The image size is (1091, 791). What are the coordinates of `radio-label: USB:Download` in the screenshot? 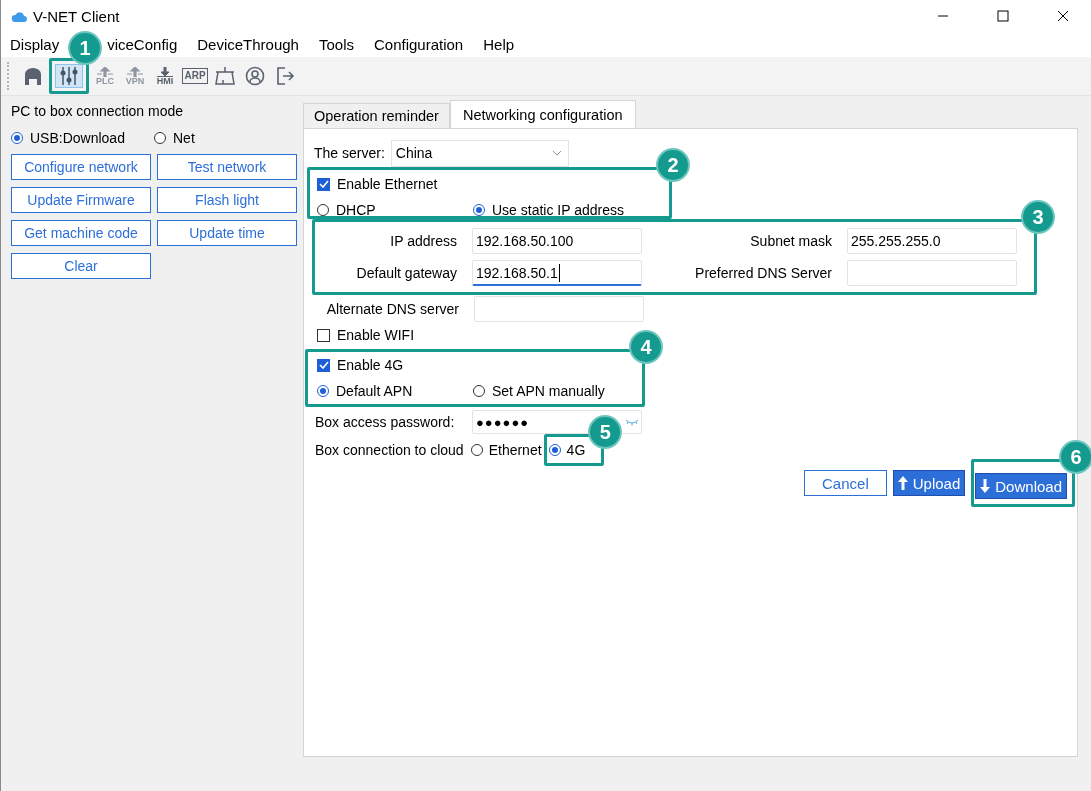 It's located at (77, 138).